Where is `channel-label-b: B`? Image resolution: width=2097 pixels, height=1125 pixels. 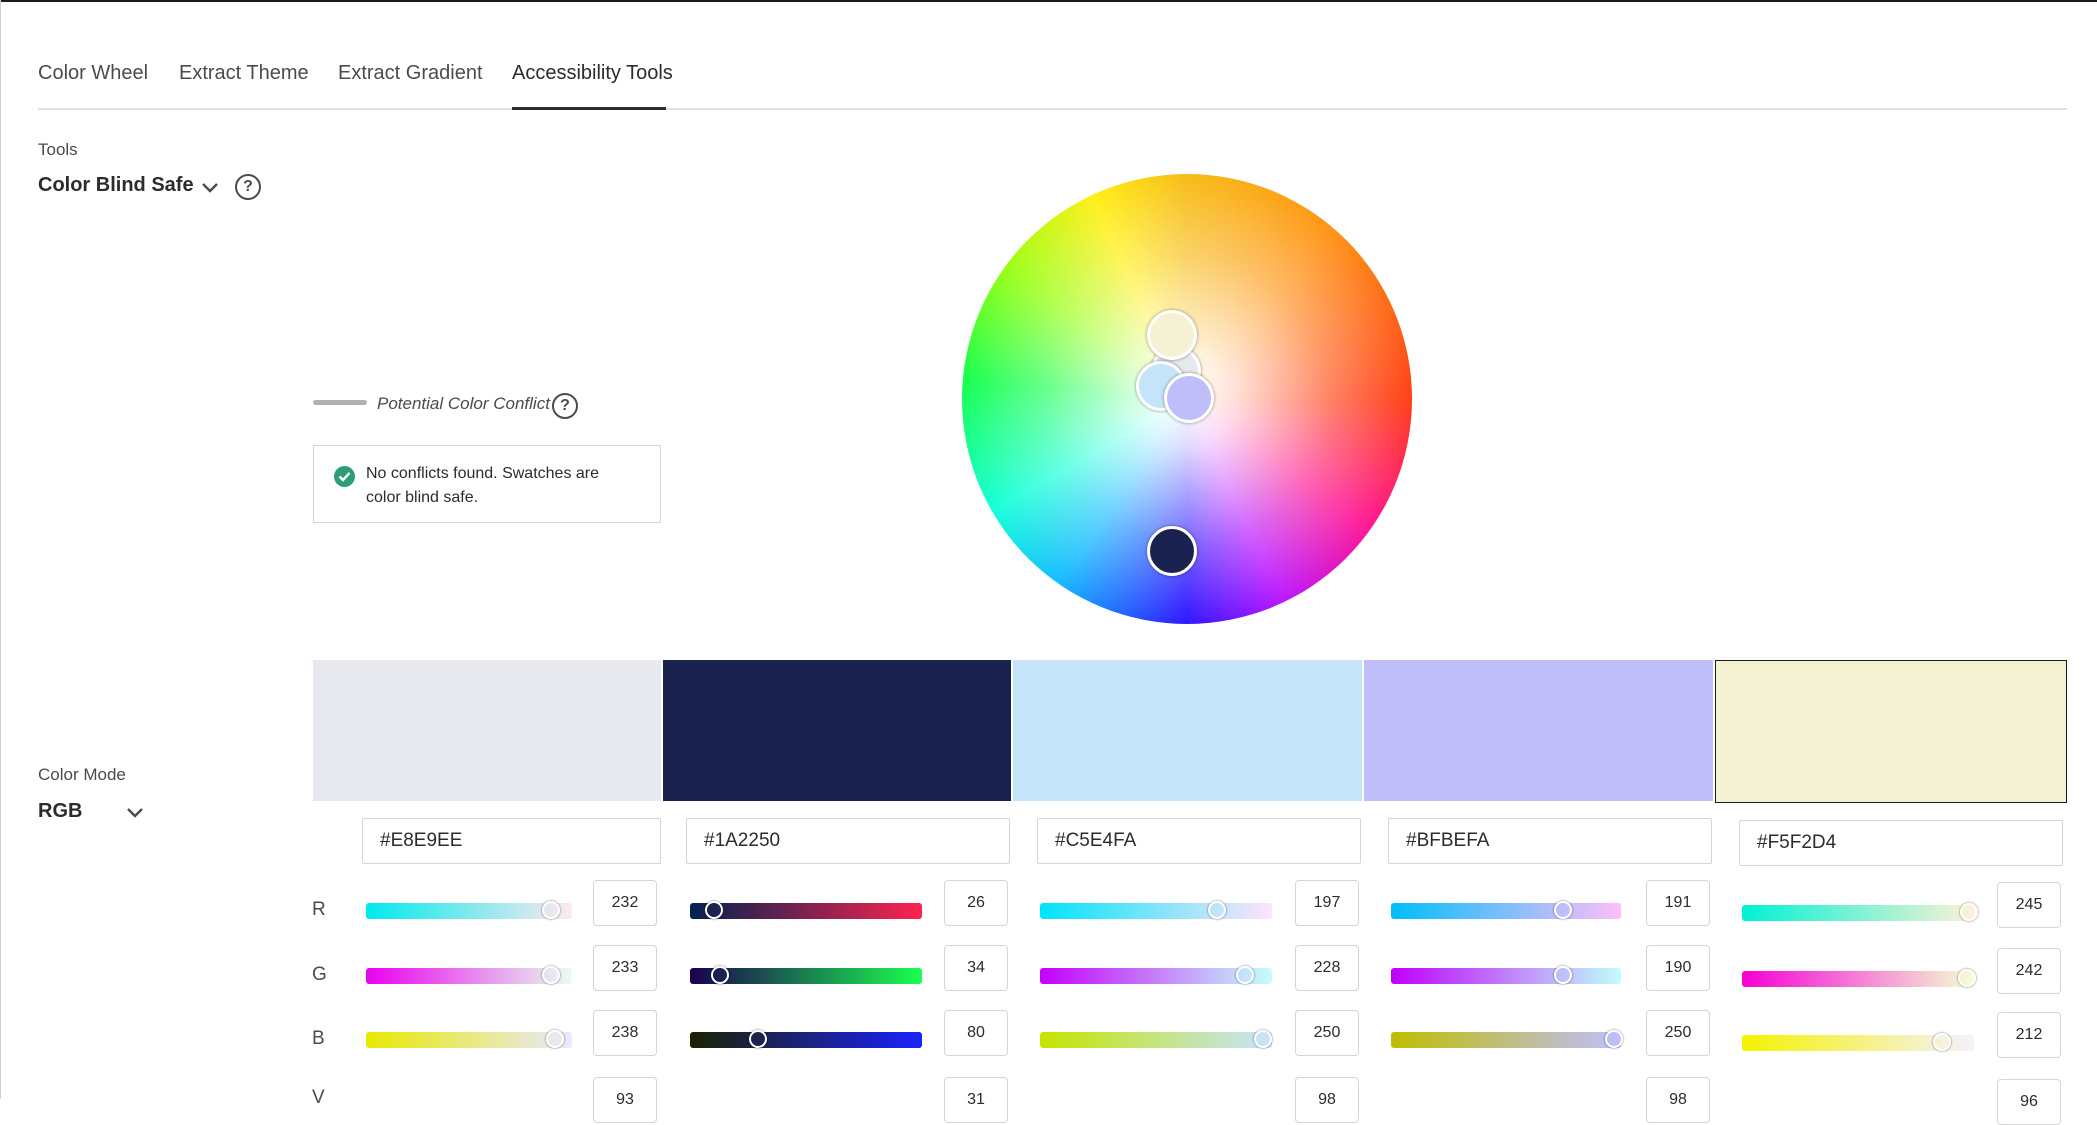
channel-label-b: B is located at coordinates (318, 1038).